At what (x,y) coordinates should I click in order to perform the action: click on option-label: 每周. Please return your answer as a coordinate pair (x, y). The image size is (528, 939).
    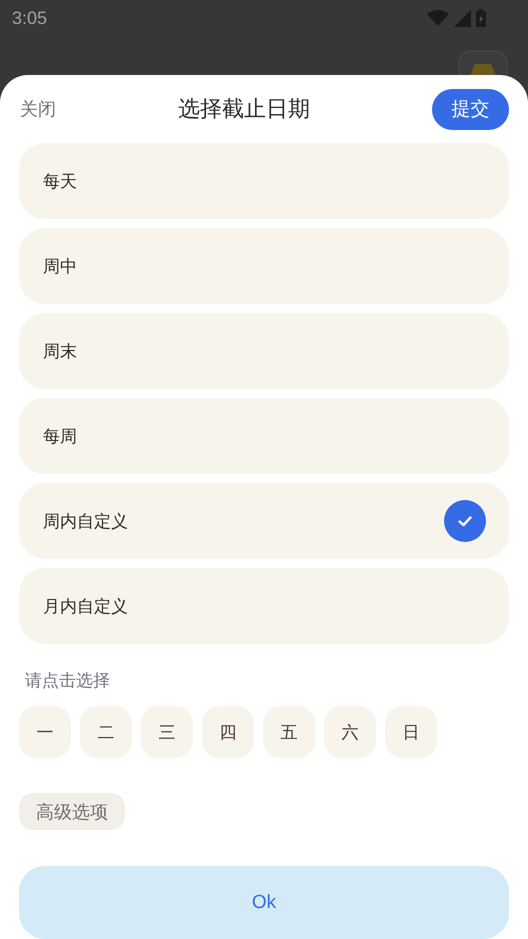
    Looking at the image, I should click on (60, 437).